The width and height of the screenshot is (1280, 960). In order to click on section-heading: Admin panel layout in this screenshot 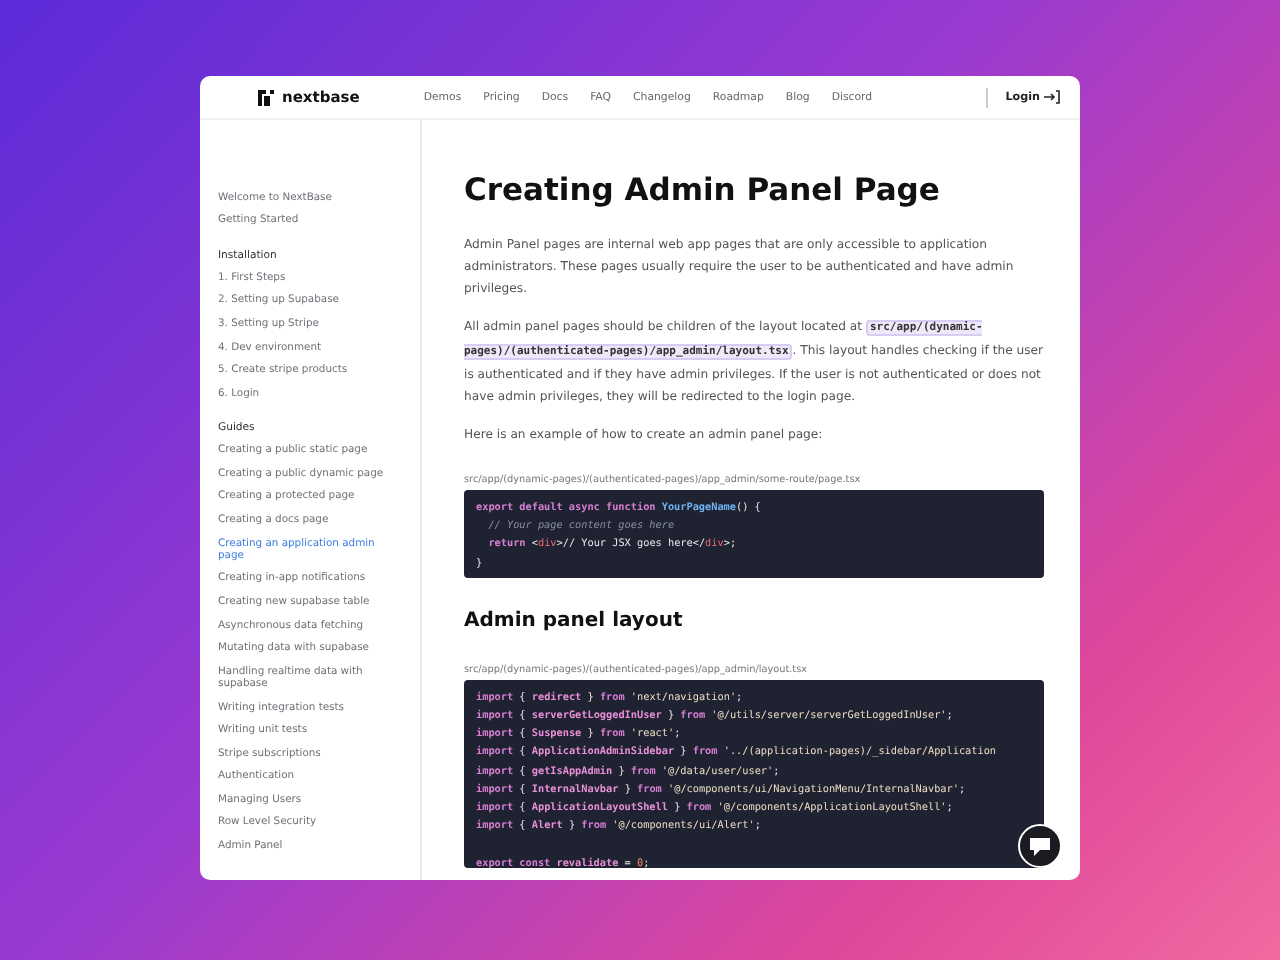, I will do `click(574, 620)`.